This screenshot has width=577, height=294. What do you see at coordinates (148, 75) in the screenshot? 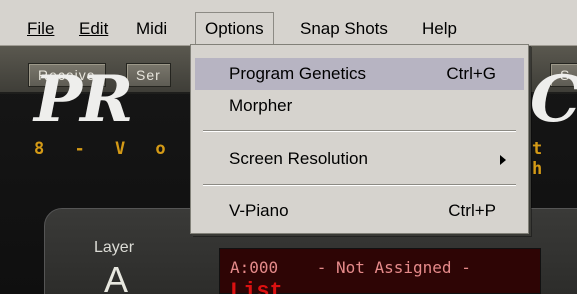
I see `send-button: Ser` at bounding box center [148, 75].